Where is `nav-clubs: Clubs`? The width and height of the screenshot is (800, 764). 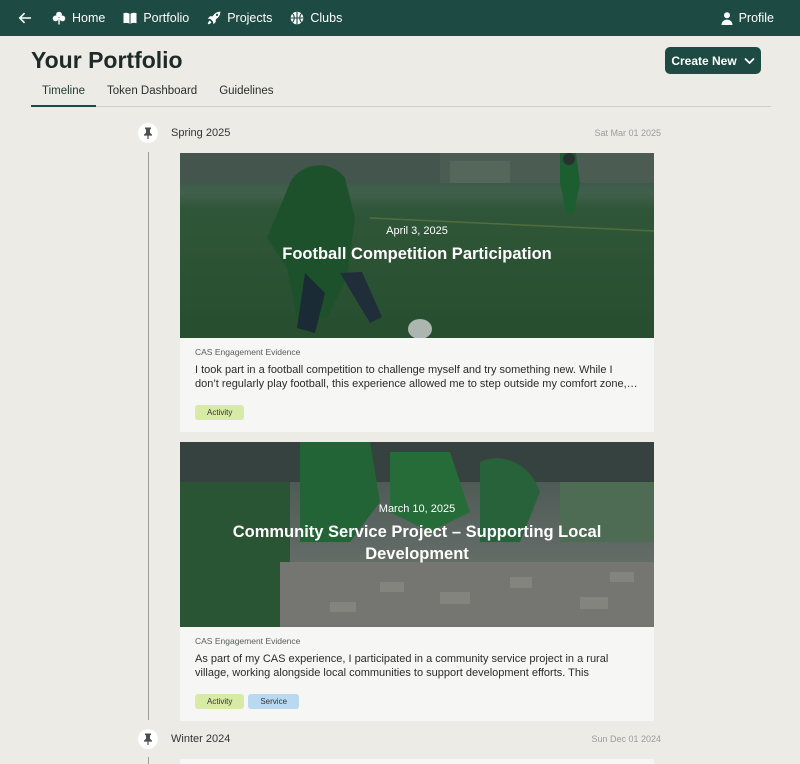
nav-clubs: Clubs is located at coordinates (316, 18).